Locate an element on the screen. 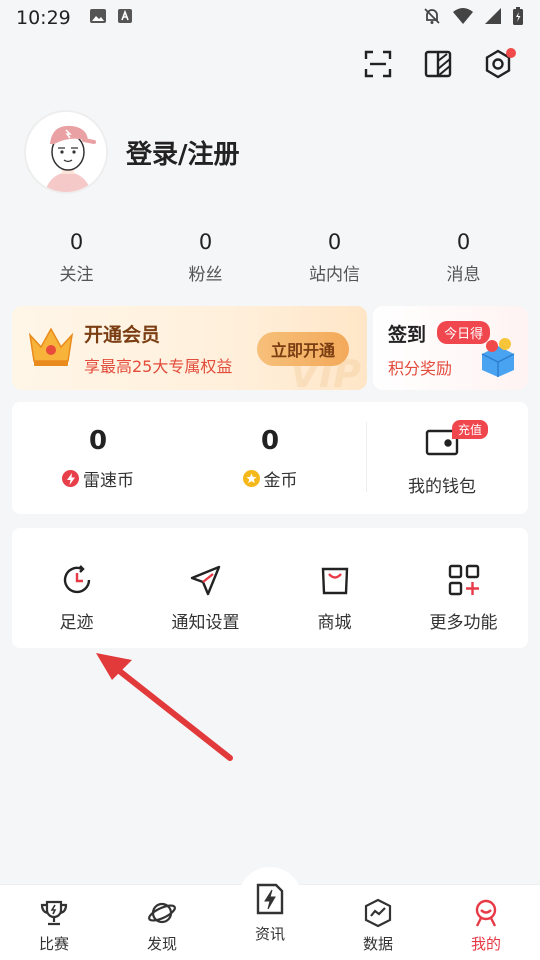 The width and height of the screenshot is (540, 960). thunder-coin-icon is located at coordinates (70, 478).